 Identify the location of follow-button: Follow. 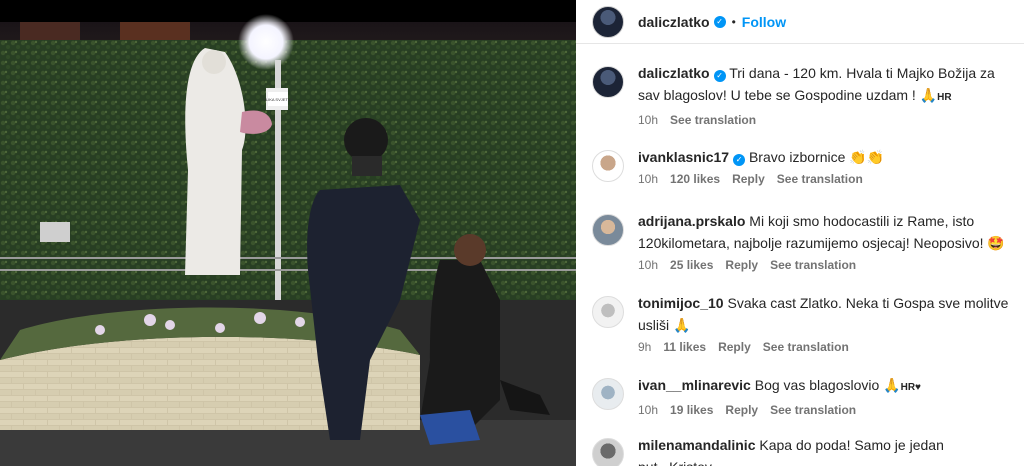
(764, 22).